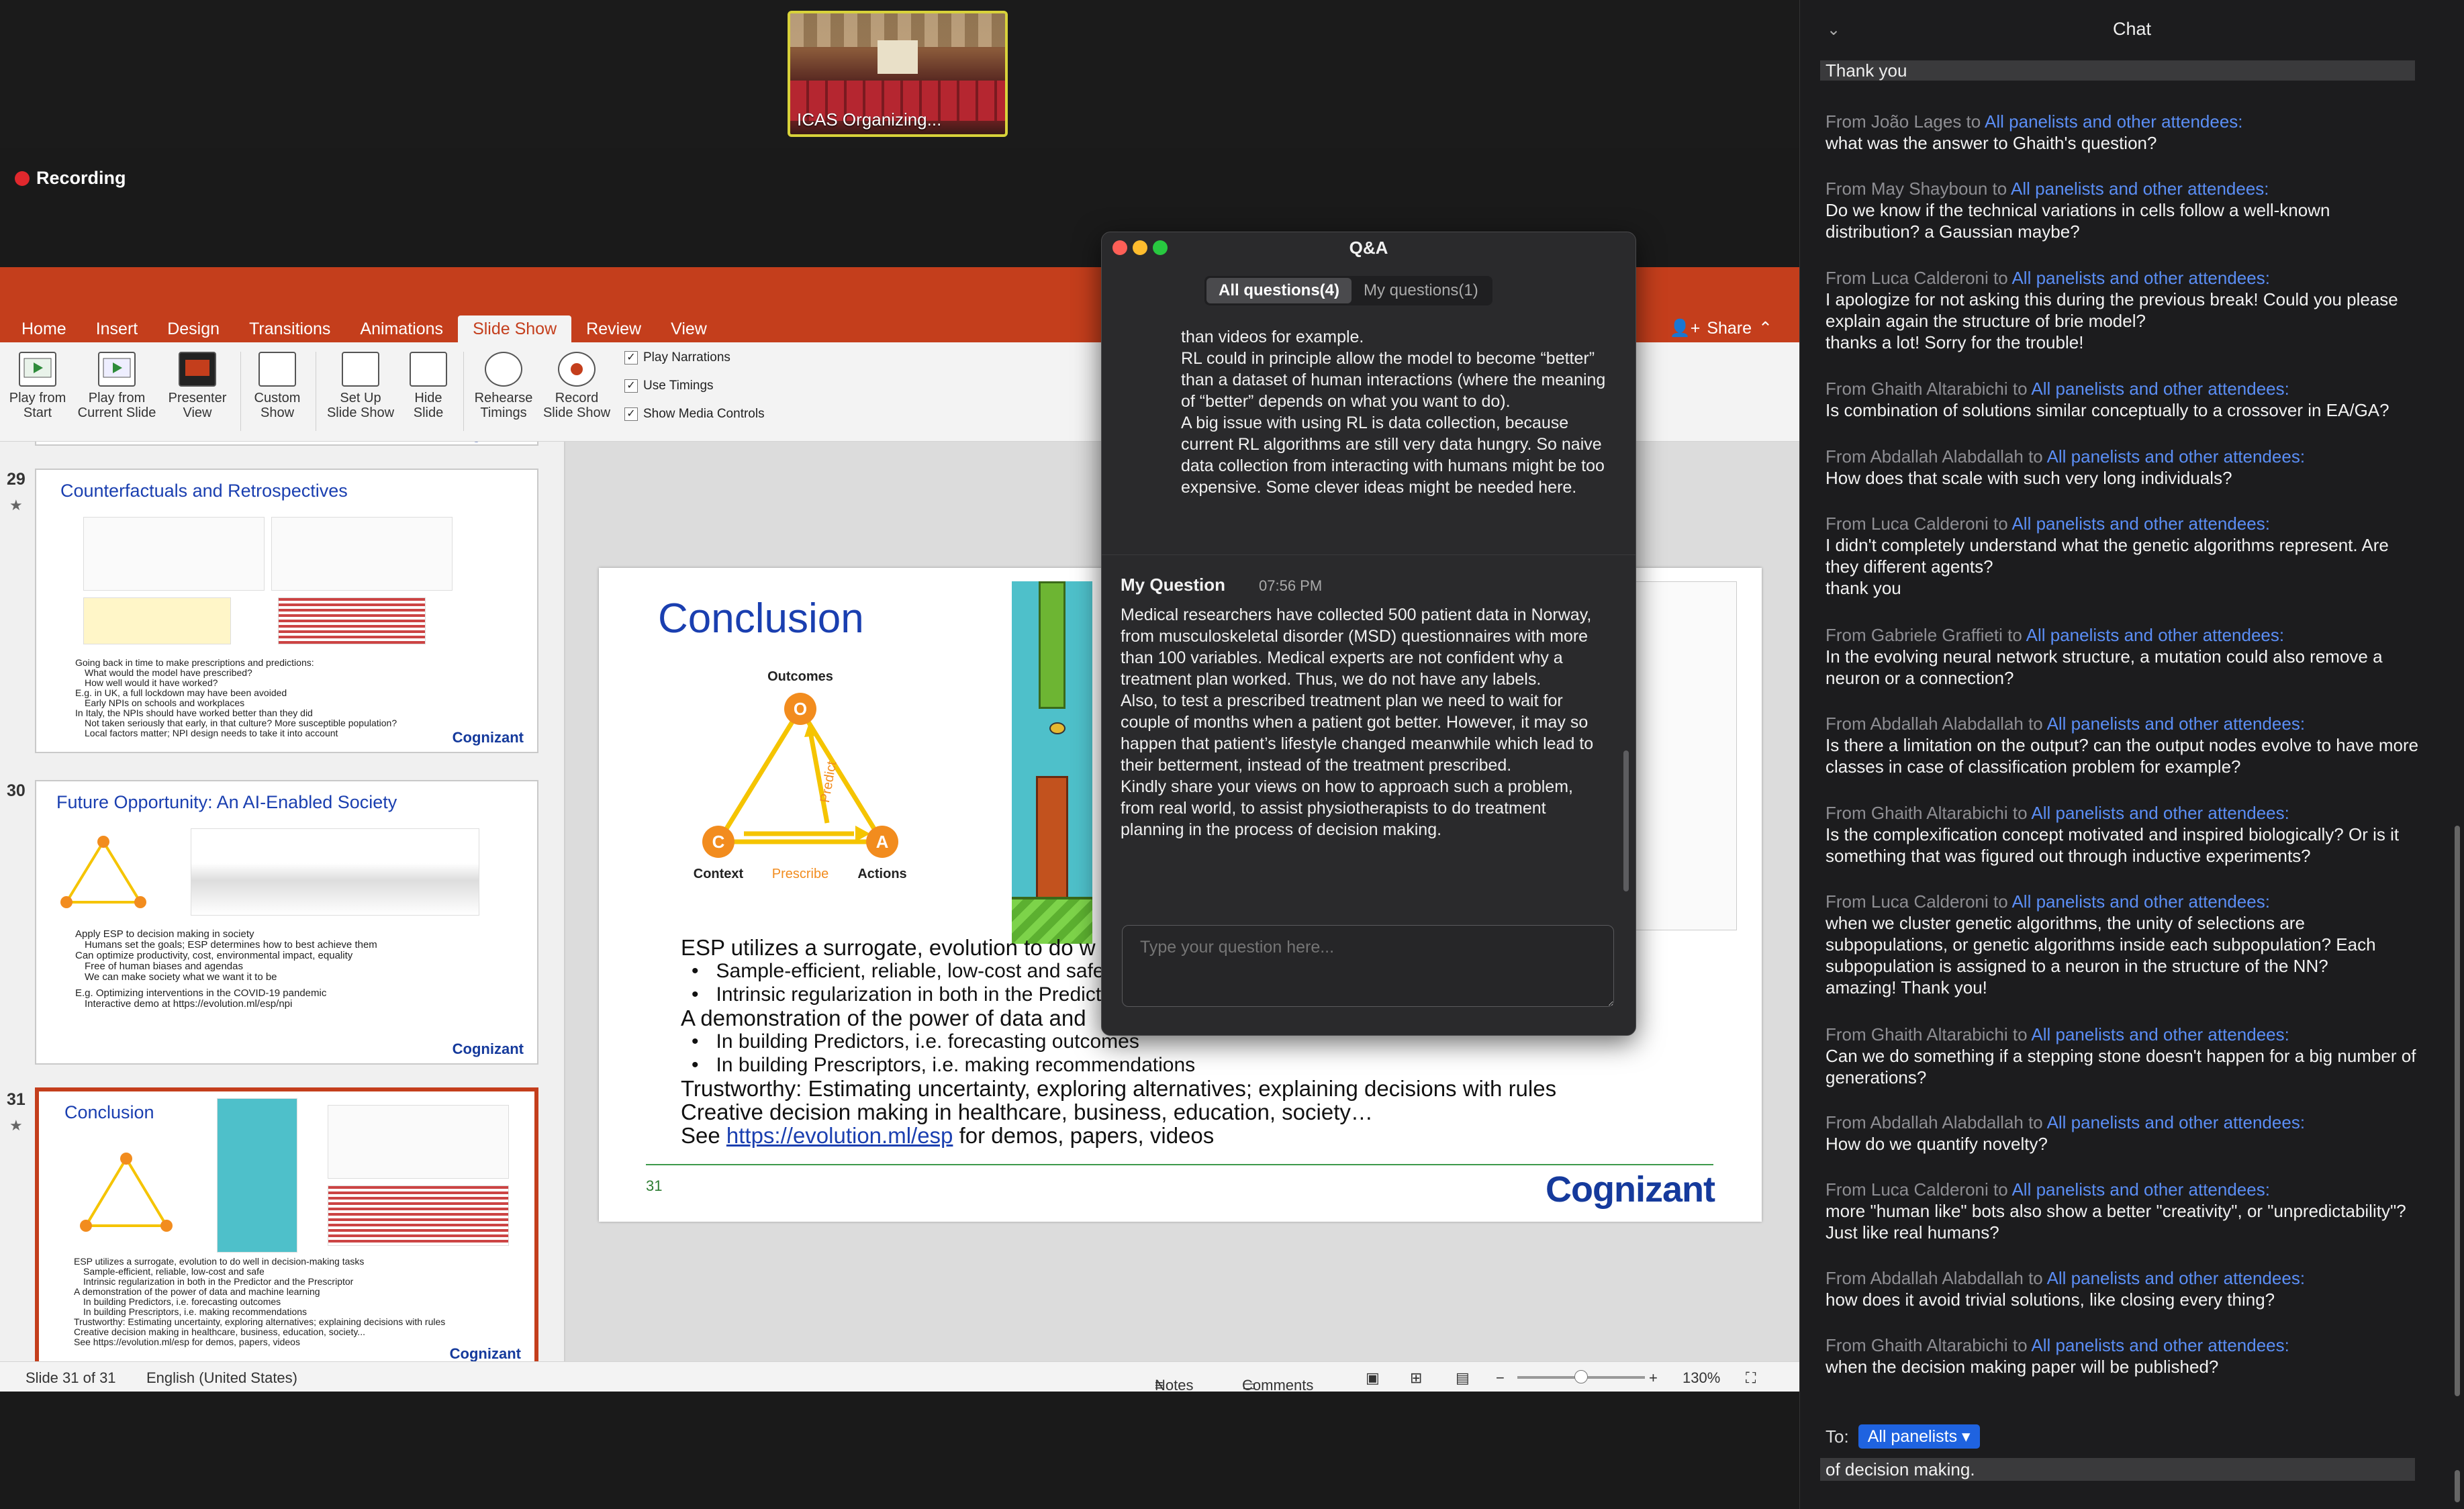 The width and height of the screenshot is (2464, 1509). I want to click on thumbnail-title: Conclusion, so click(109, 1112).